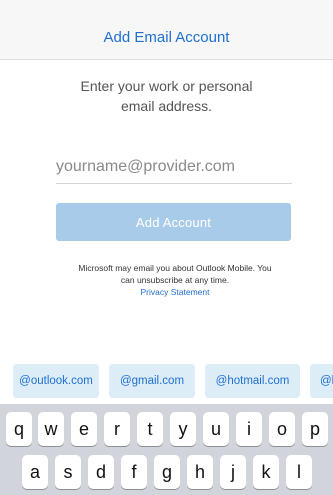 This screenshot has height=495, width=333. What do you see at coordinates (56, 381) in the screenshot?
I see `suggestion-outlook: @outlook.com` at bounding box center [56, 381].